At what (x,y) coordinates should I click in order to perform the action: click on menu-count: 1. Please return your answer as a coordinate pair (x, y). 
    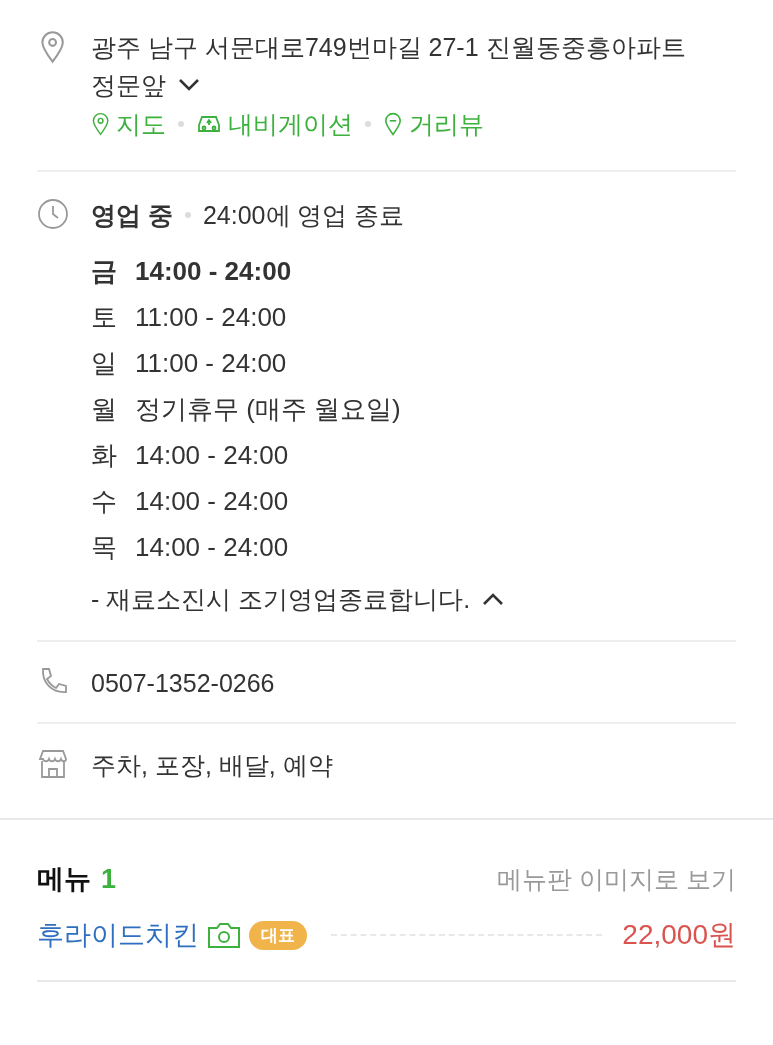
    Looking at the image, I should click on (109, 879).